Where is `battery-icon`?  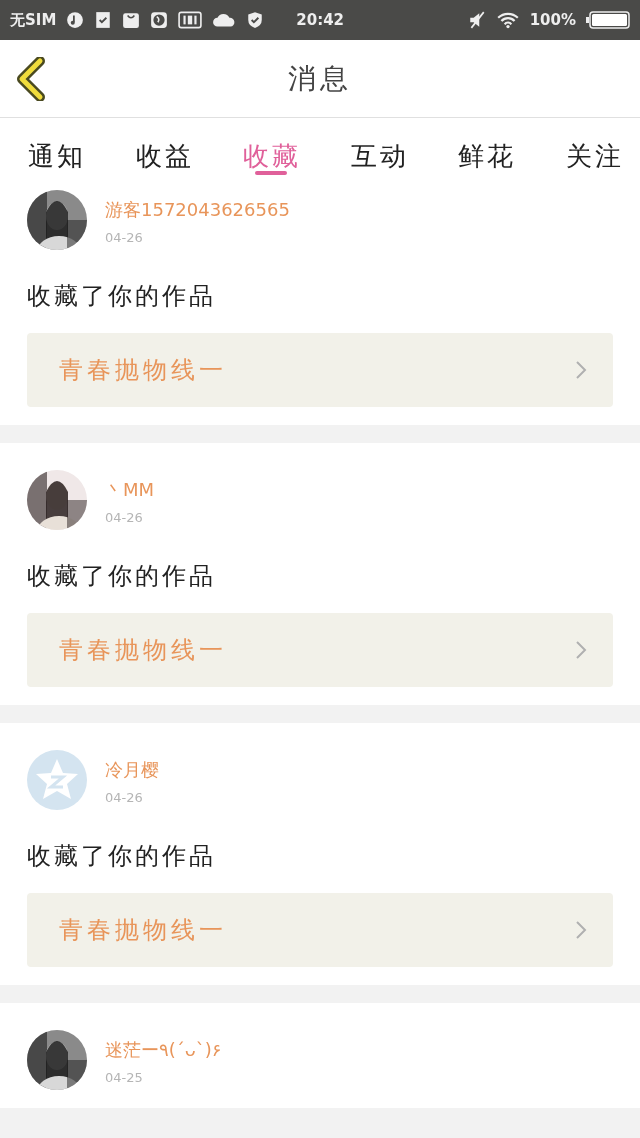
battery-icon is located at coordinates (608, 20).